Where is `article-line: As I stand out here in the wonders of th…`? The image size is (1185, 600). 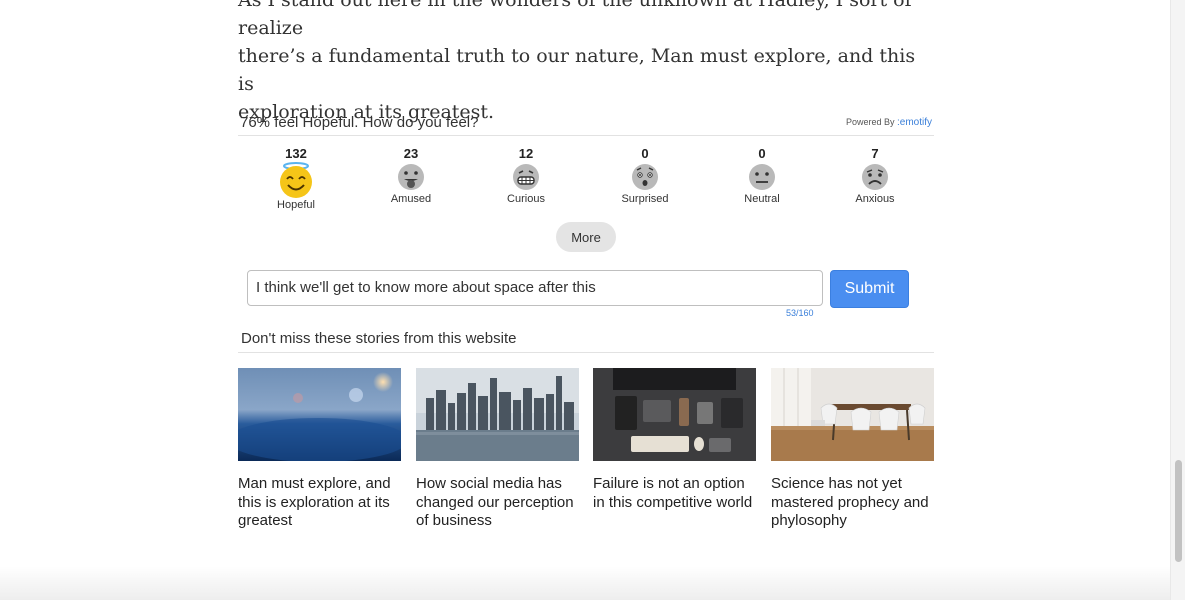
article-line: As I stand out here in the wonders of th… is located at coordinates (575, 19).